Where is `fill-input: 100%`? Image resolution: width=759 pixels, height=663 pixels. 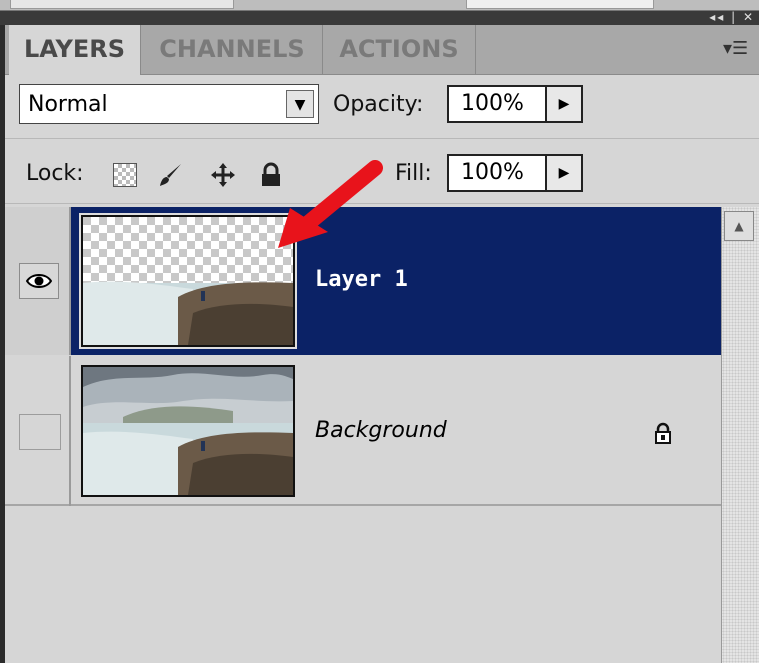
fill-input: 100% is located at coordinates (497, 173).